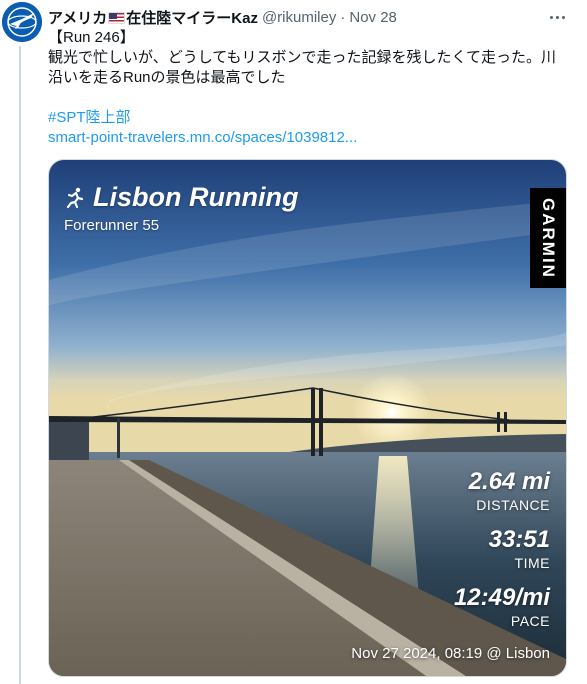 Image resolution: width=587 pixels, height=684 pixels. What do you see at coordinates (509, 481) in the screenshot?
I see `distance-value: 2.64 mi` at bounding box center [509, 481].